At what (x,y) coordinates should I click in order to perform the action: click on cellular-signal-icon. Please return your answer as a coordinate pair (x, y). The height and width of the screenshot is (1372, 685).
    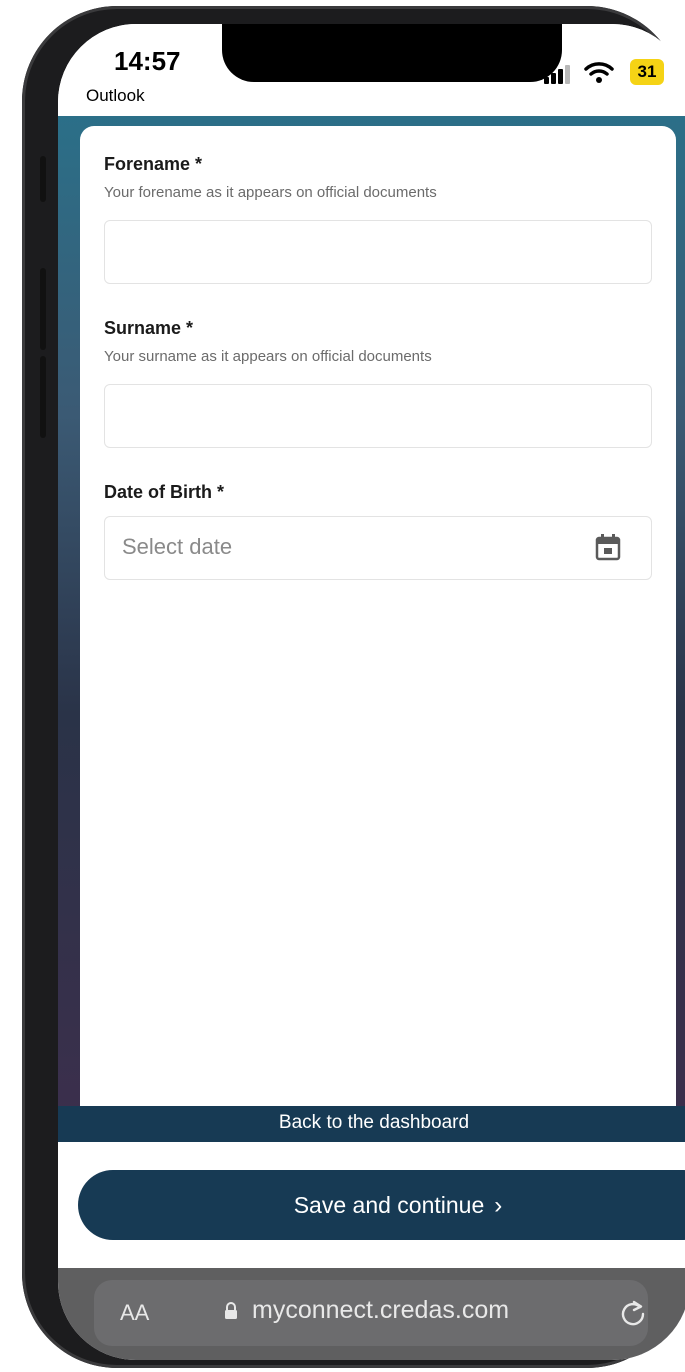
    Looking at the image, I should click on (559, 74).